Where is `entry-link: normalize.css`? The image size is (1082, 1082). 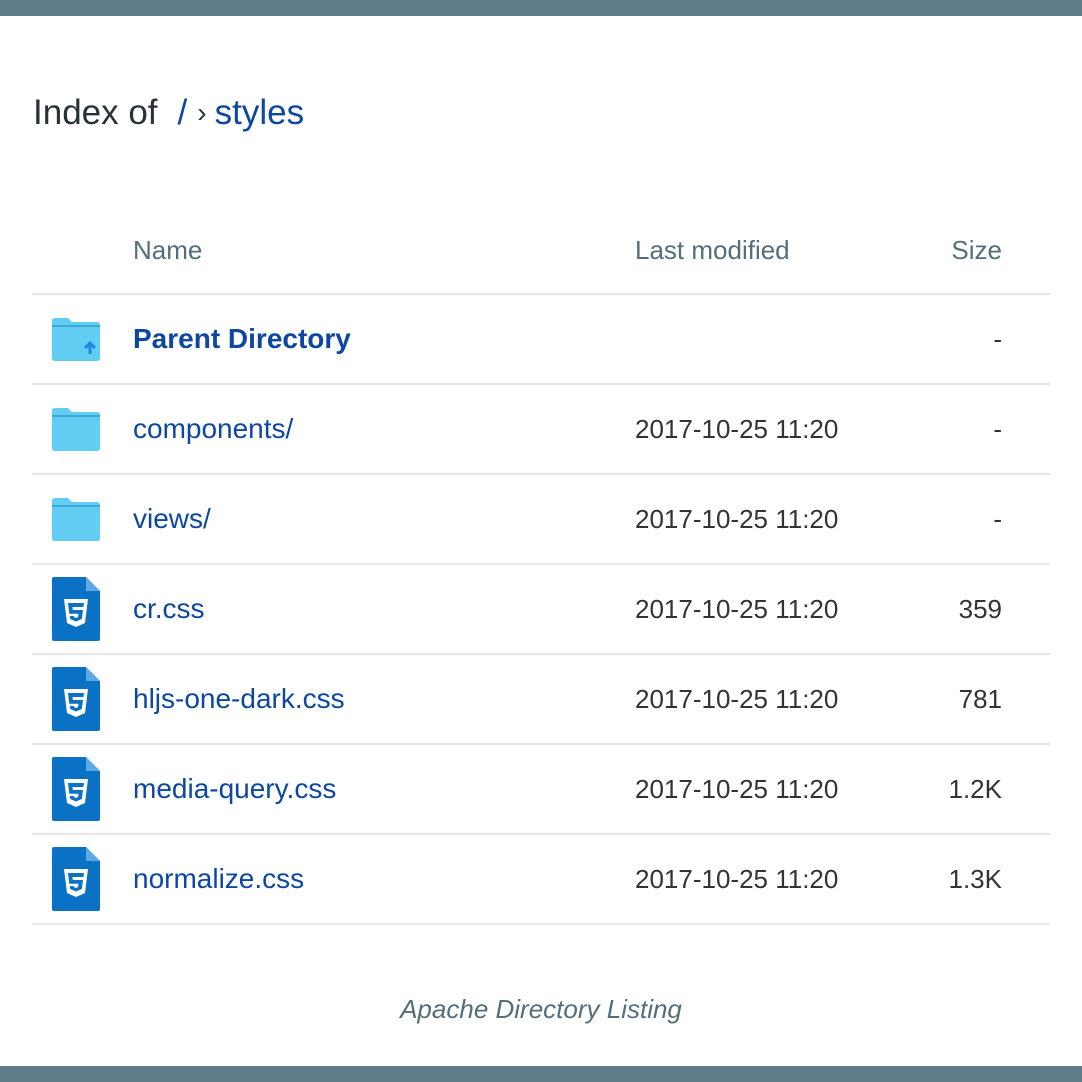 entry-link: normalize.css is located at coordinates (218, 879).